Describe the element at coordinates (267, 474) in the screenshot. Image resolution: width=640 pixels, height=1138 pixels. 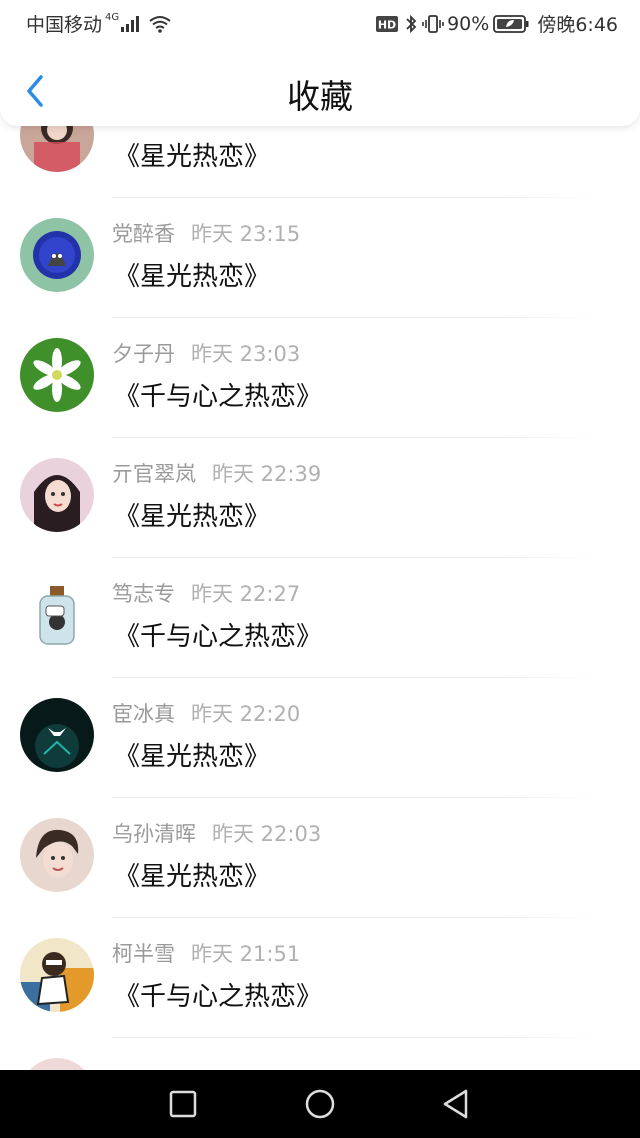
I see `item-time: 昨天 22:39` at that location.